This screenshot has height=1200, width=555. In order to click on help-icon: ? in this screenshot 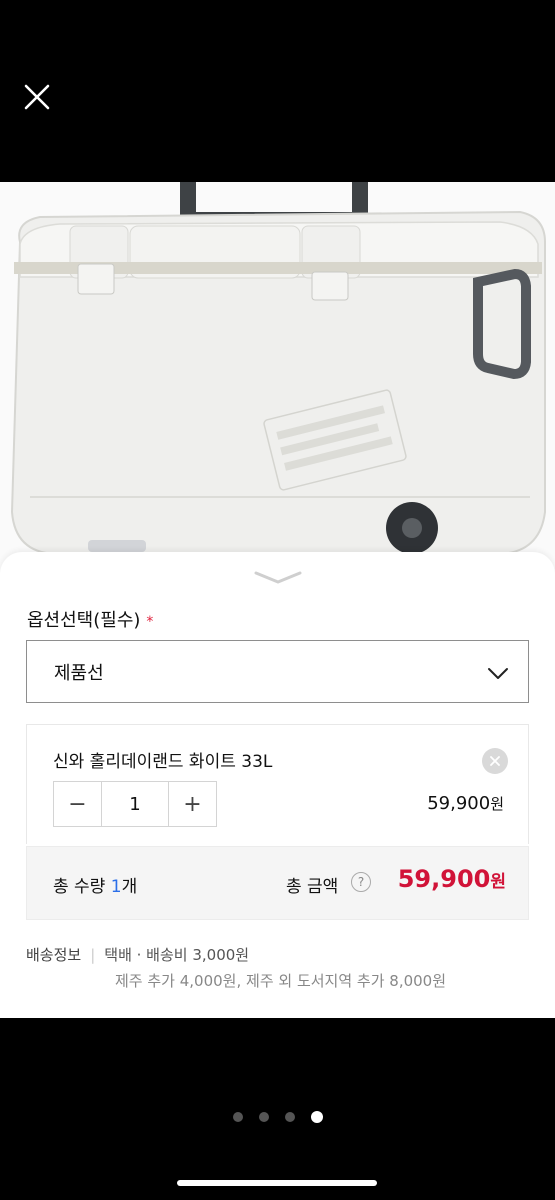, I will do `click(361, 882)`.